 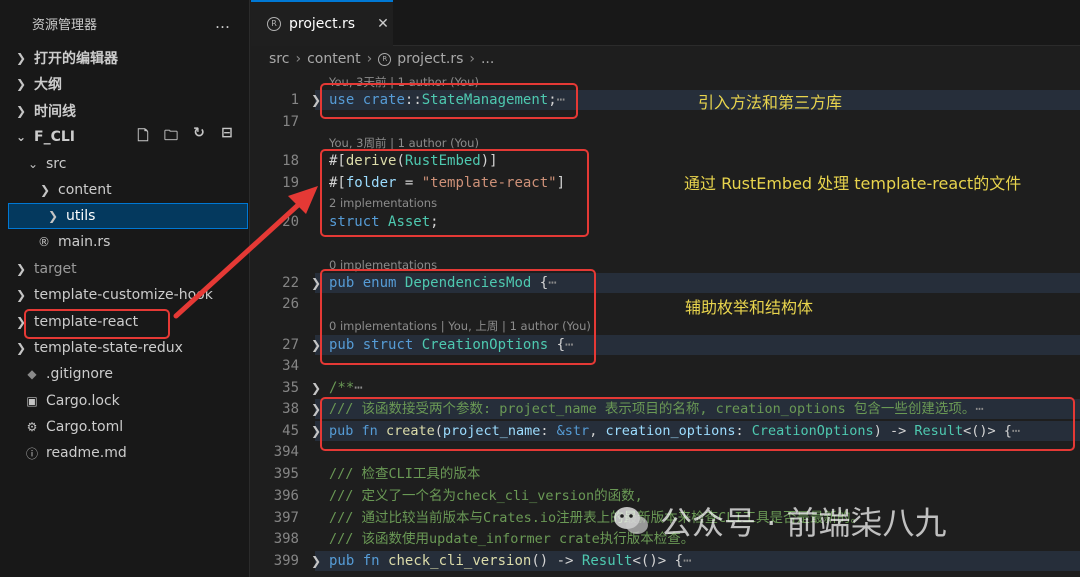 I want to click on explorer-title: 资源管理器, so click(x=65, y=25).